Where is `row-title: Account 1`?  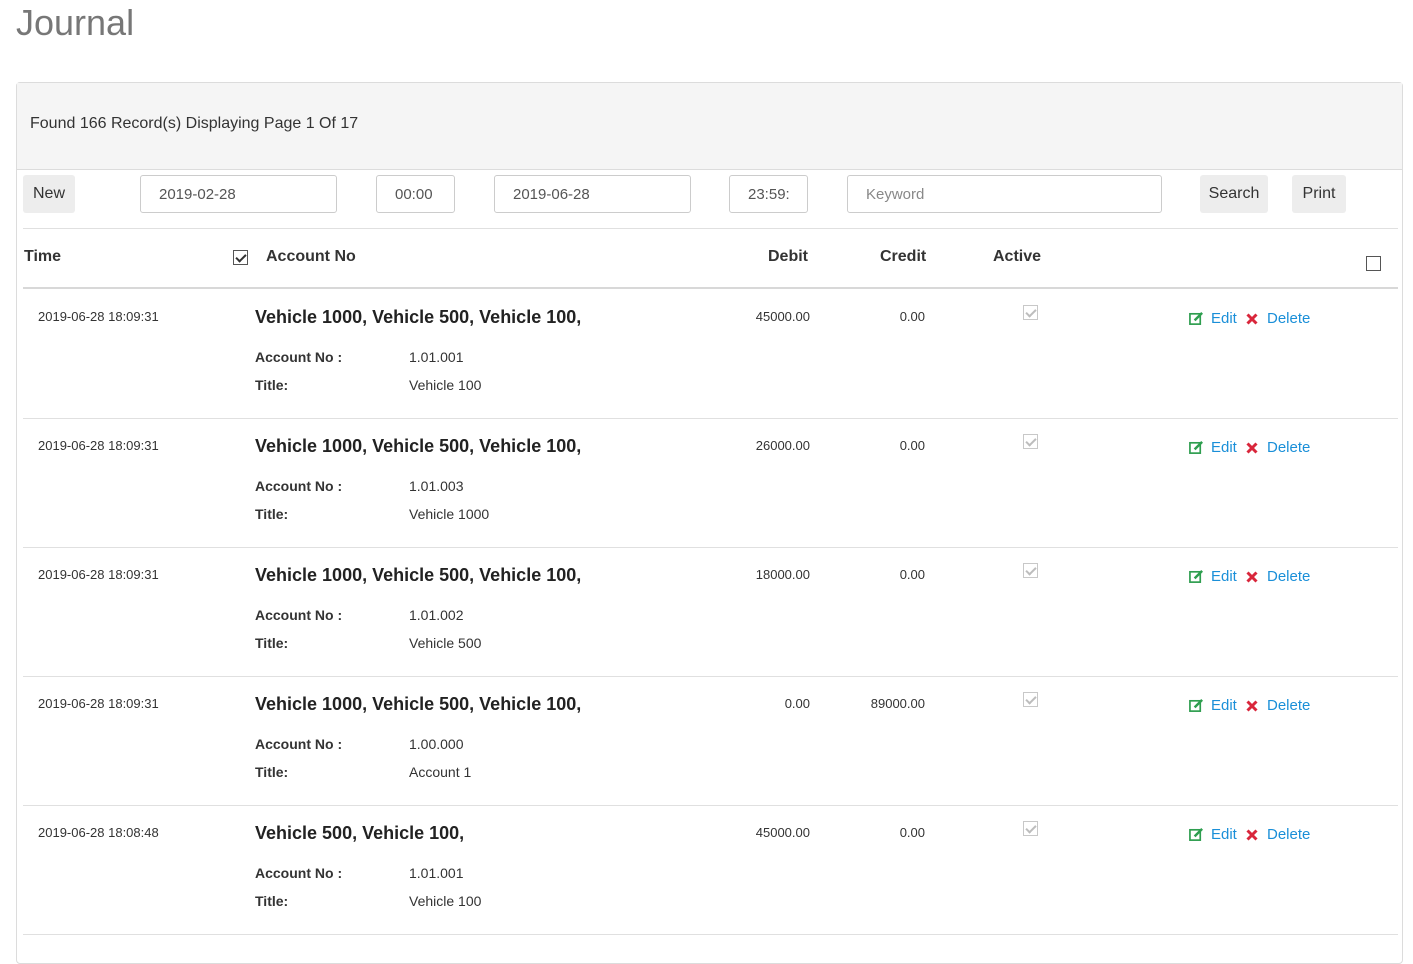
row-title: Account 1 is located at coordinates (440, 772).